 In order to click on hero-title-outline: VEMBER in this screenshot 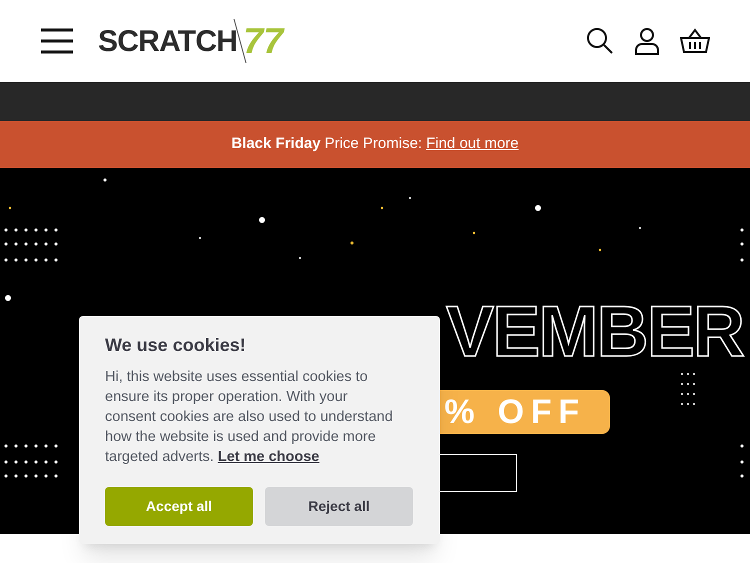, I will do `click(595, 332)`.